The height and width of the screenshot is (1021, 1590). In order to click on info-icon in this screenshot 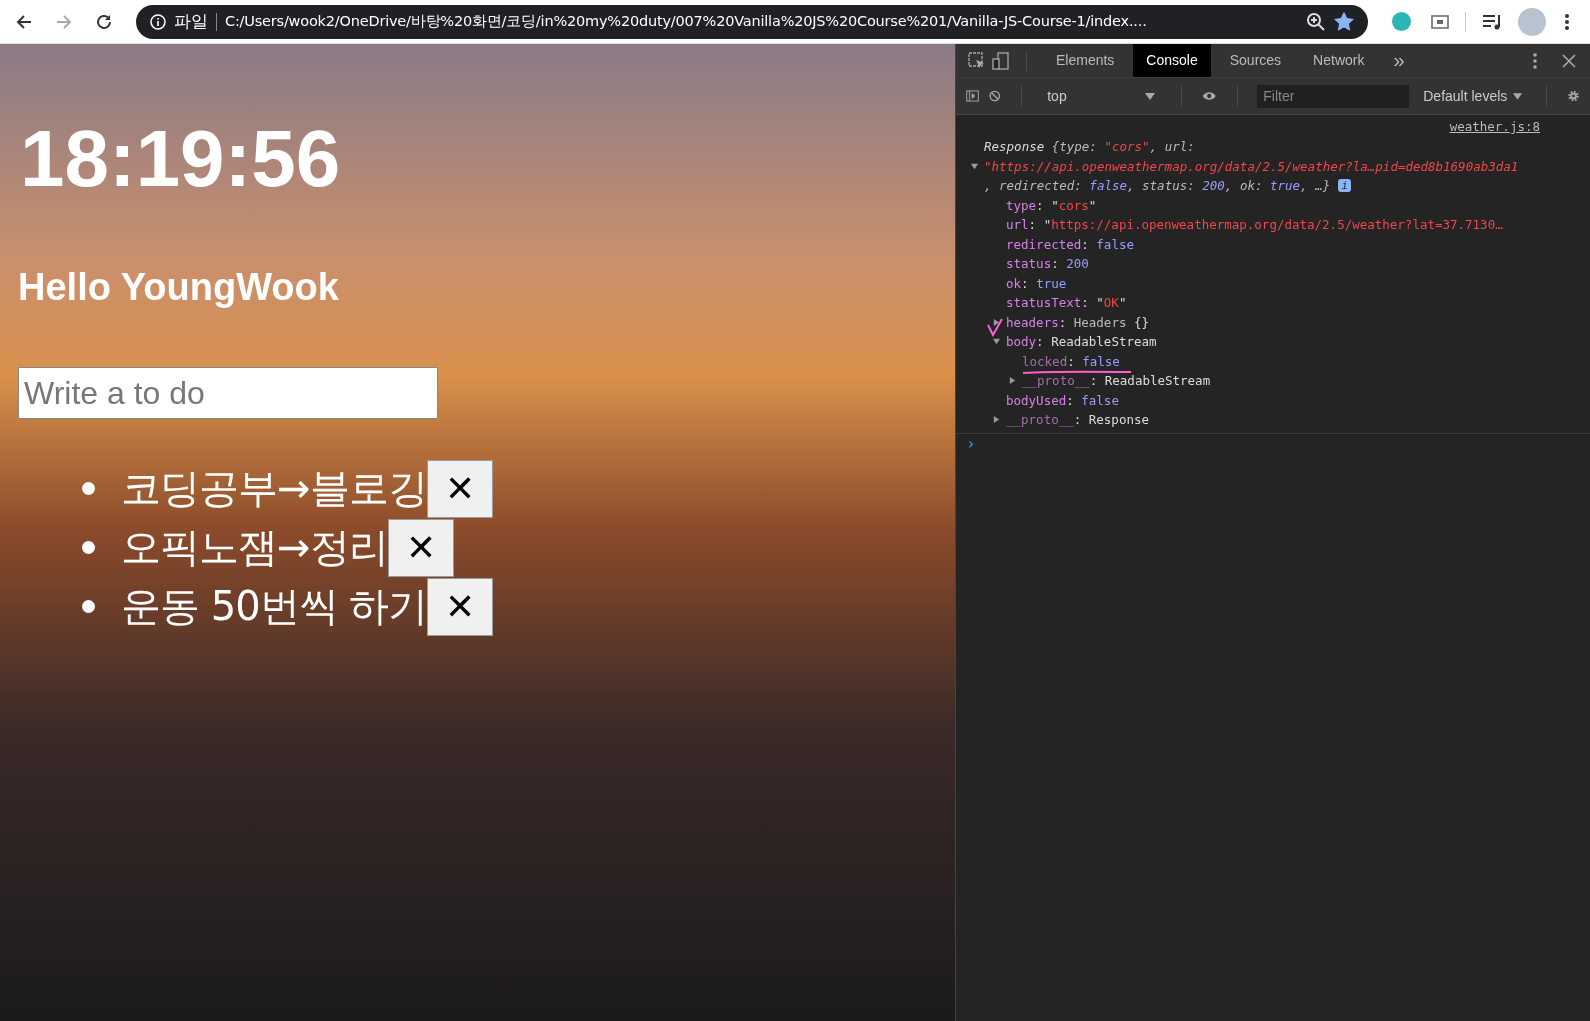, I will do `click(158, 21)`.